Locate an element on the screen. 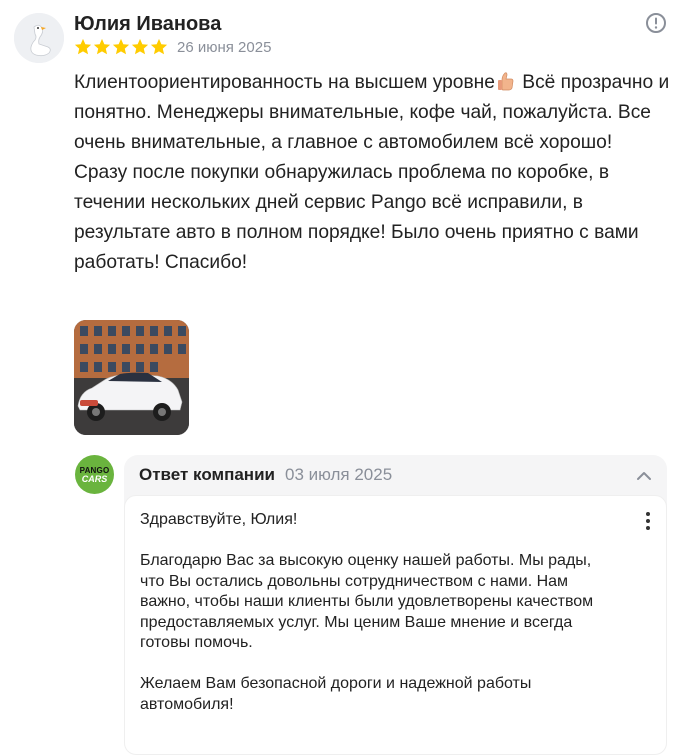 This screenshot has height=755, width=678. author-name: Юлия Иванова is located at coordinates (147, 24).